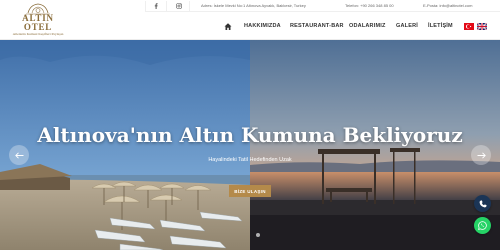  Describe the element at coordinates (469, 26) in the screenshot. I see `turkish-flag` at that location.